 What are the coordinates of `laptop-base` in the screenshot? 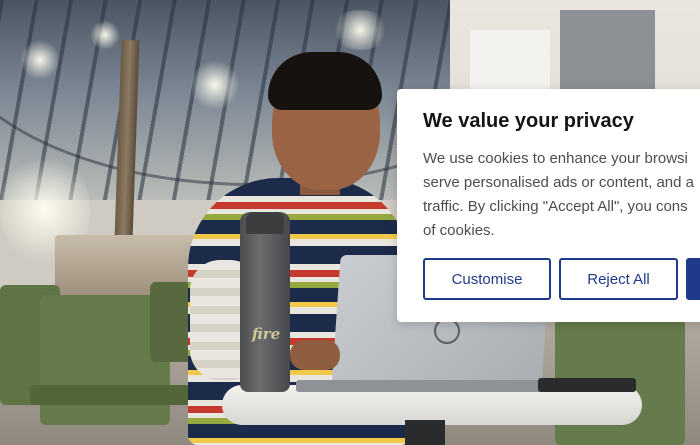 It's located at (421, 386).